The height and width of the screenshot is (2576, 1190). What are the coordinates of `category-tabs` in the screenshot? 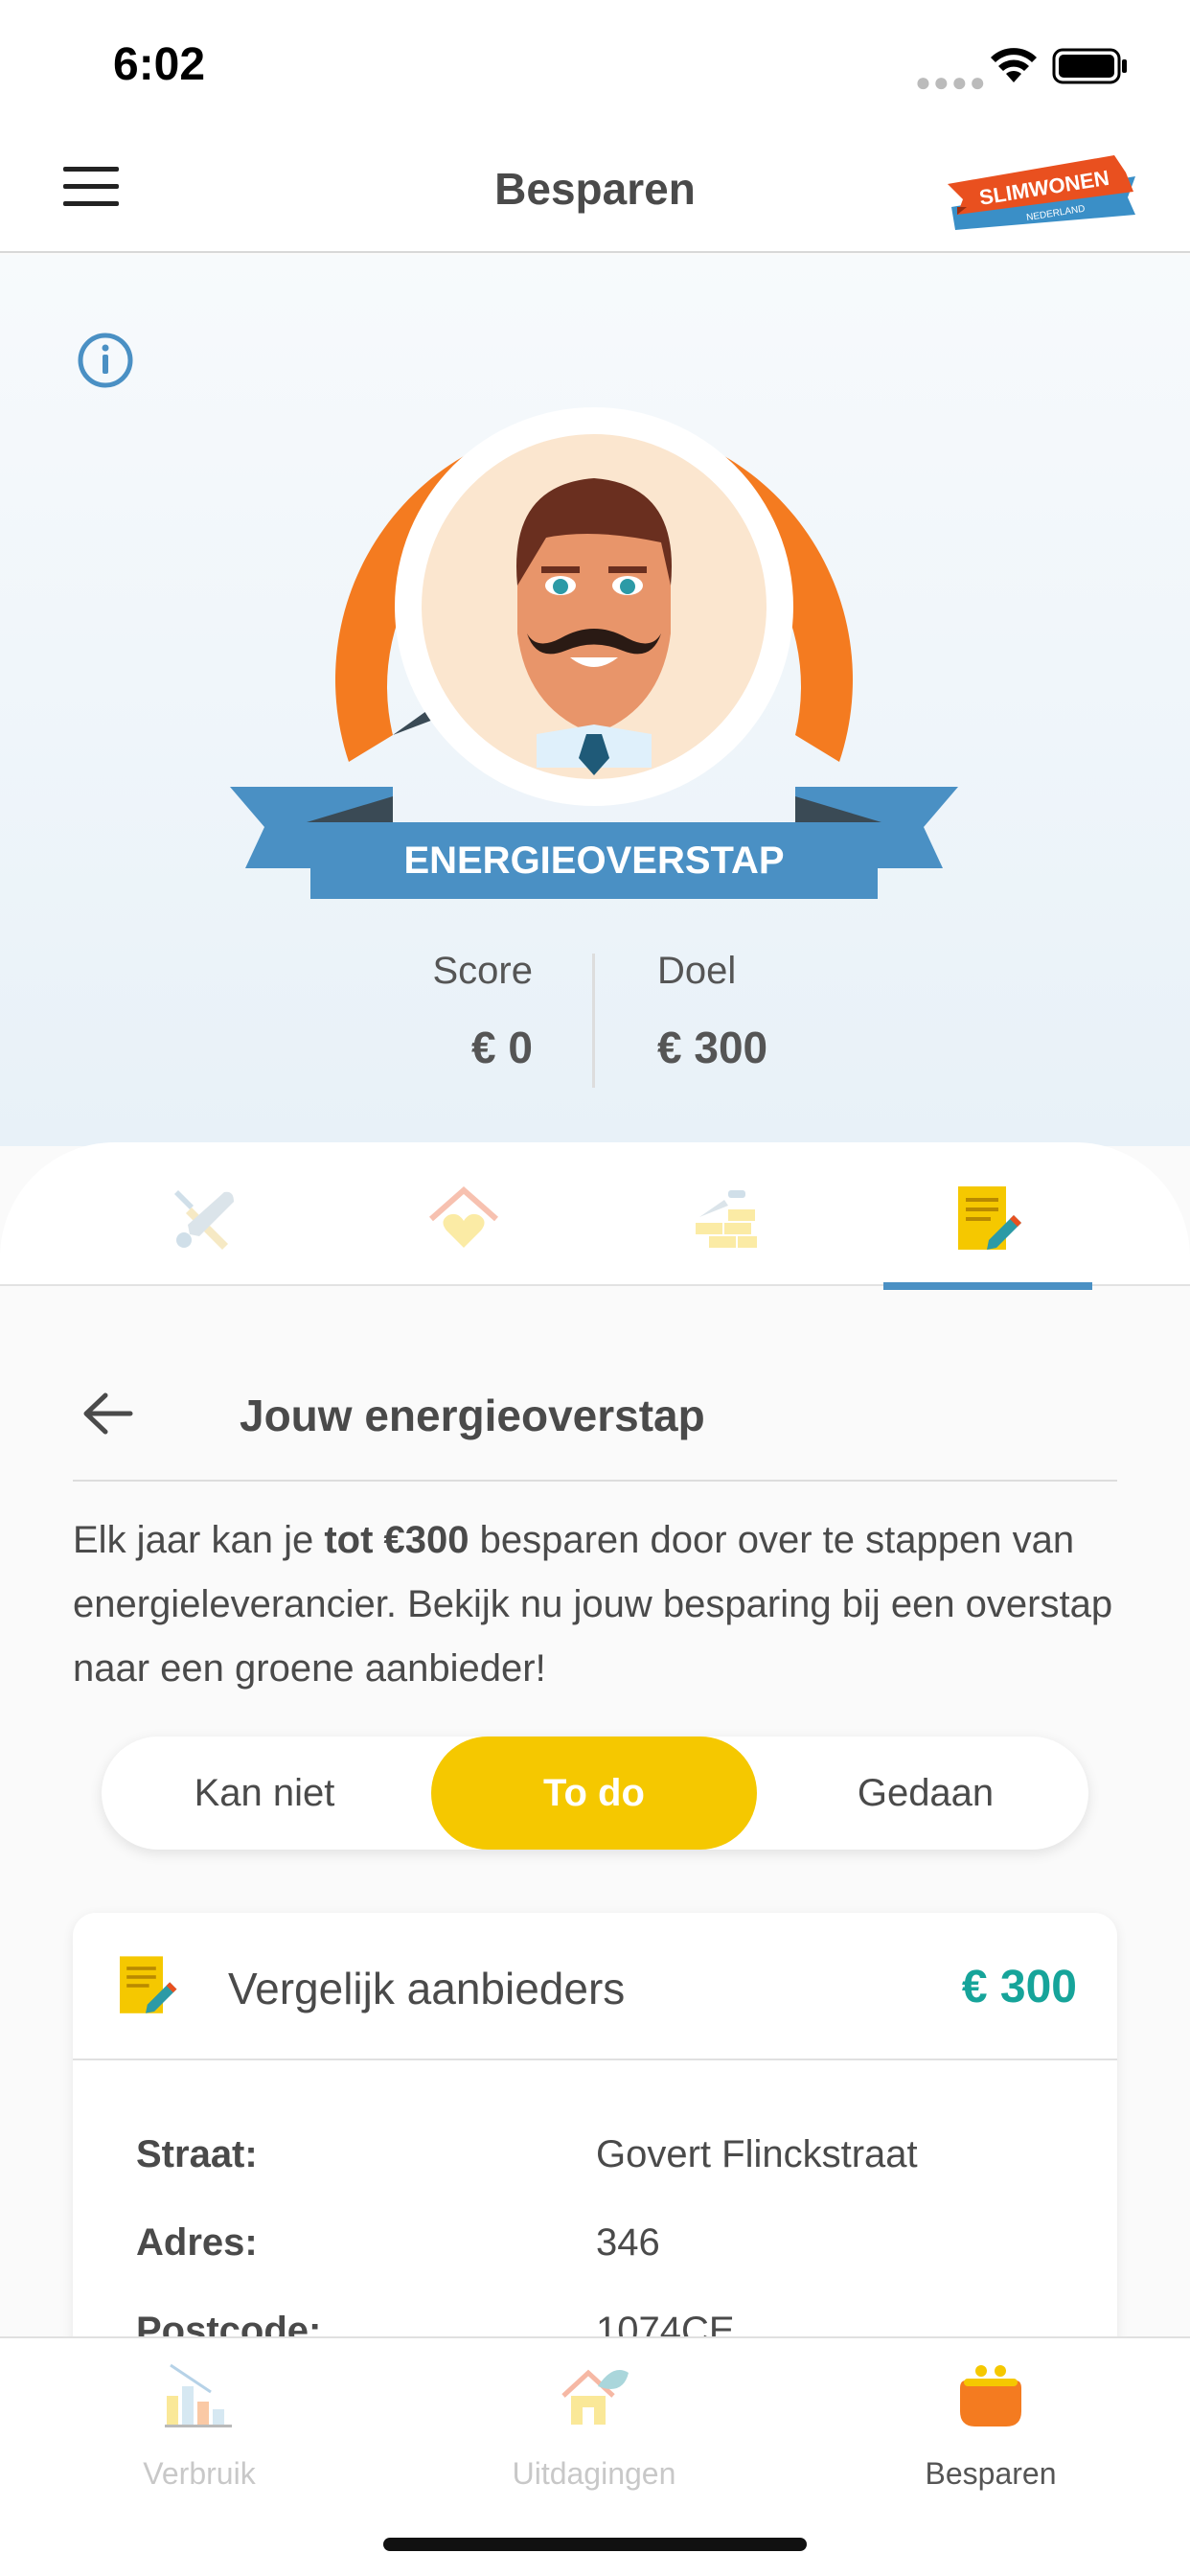 It's located at (595, 1216).